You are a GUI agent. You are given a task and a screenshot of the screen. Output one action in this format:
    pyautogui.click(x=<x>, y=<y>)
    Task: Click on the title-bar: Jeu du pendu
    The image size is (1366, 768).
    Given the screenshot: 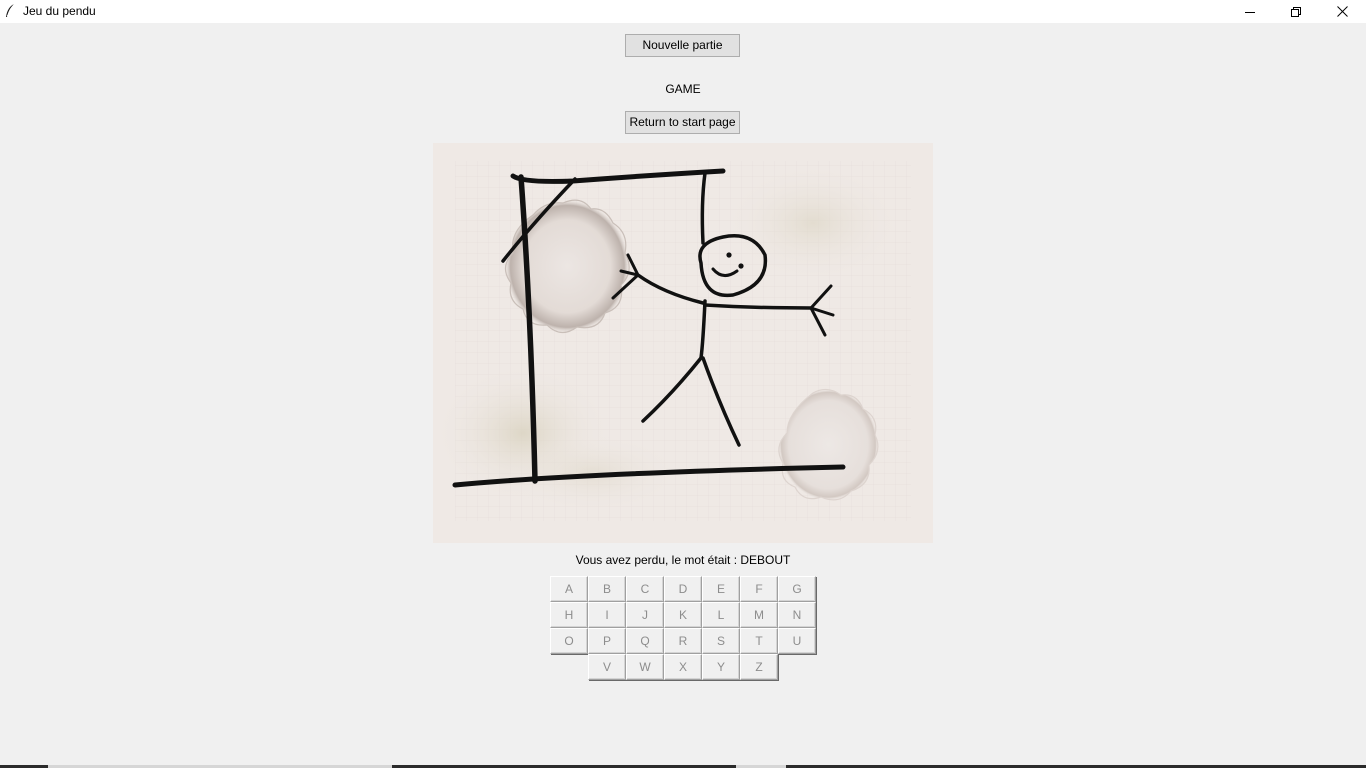 What is the action you would take?
    pyautogui.click(x=683, y=11)
    